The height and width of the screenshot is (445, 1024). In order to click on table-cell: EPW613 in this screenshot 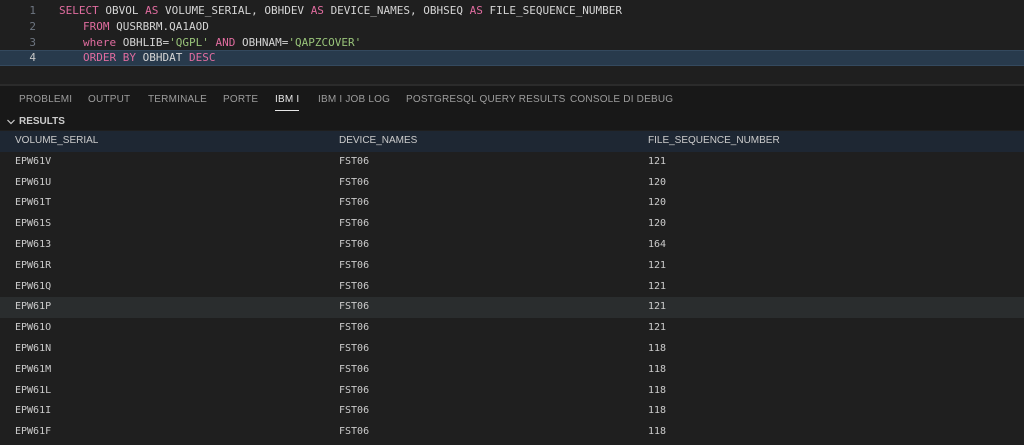, I will do `click(33, 244)`.